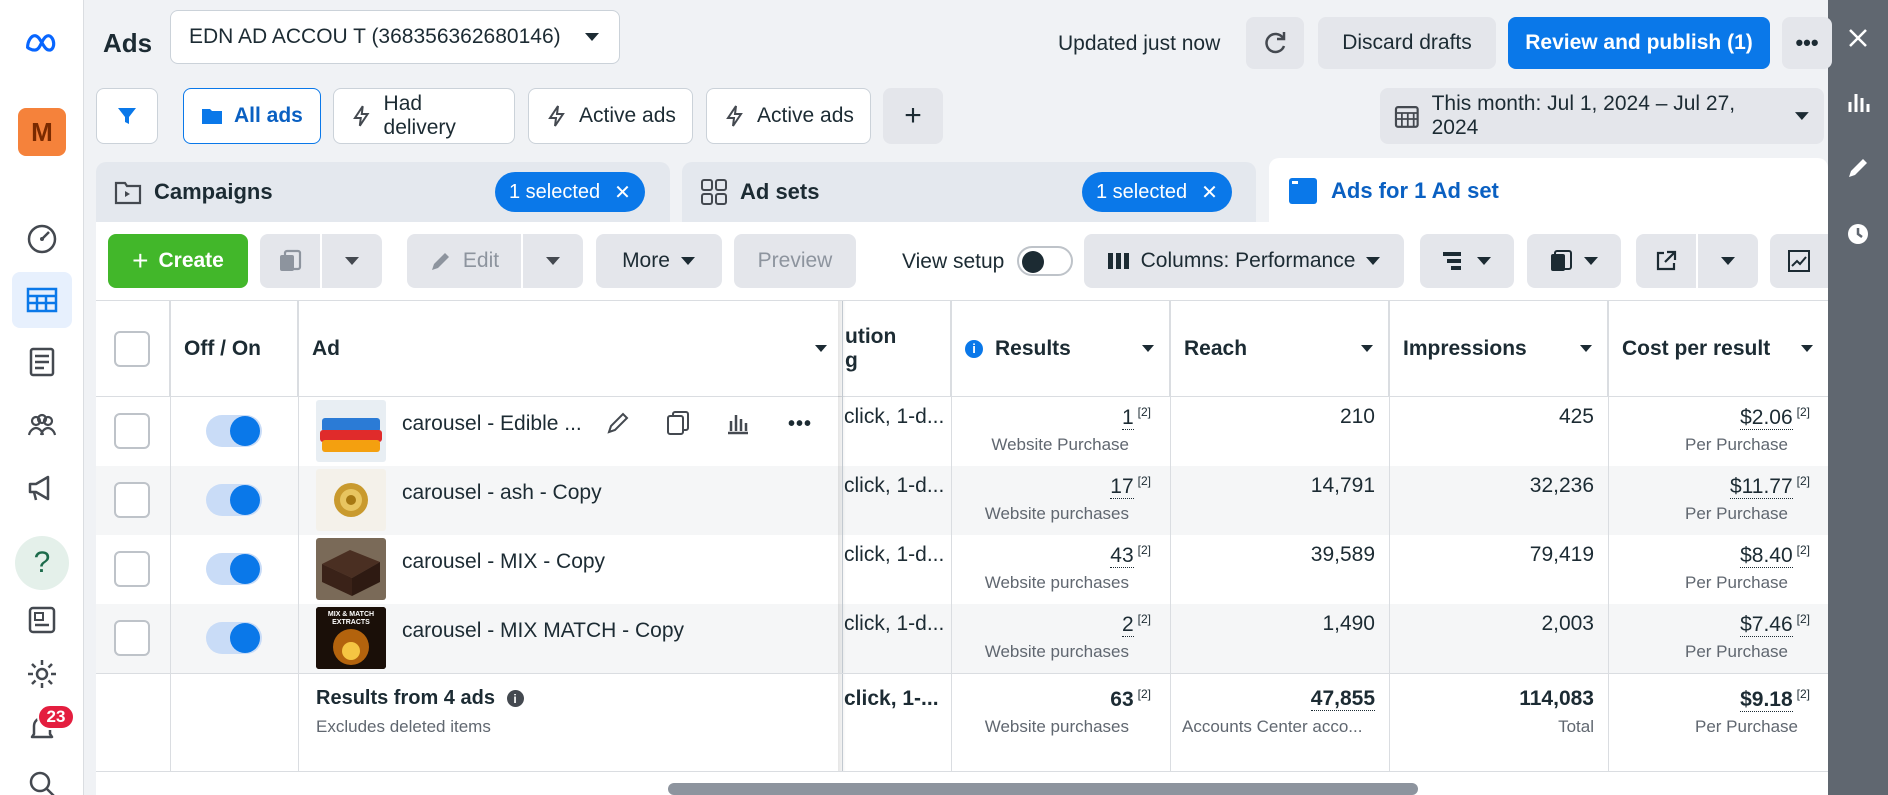  I want to click on tab-ads: Ads for 1 Ad set, so click(1548, 191).